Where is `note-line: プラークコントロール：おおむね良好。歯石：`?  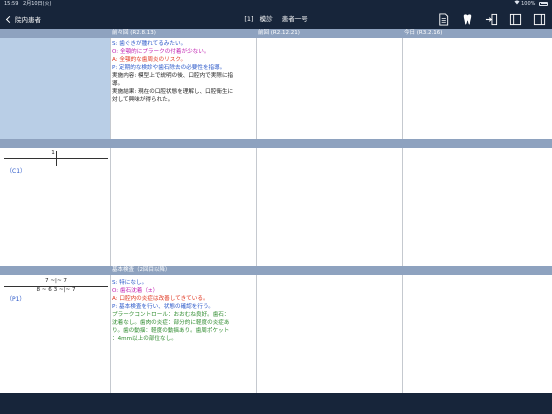
note-line: プラークコントロール：おおむね良好。歯石： is located at coordinates (171, 315).